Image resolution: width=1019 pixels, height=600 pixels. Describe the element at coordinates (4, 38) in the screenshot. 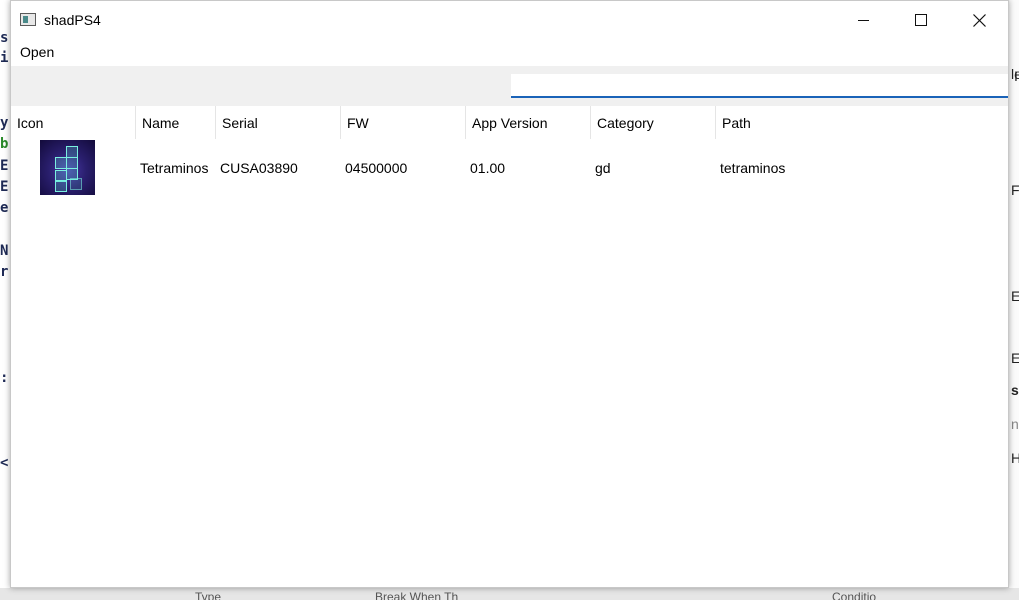

I see `background-char: s` at that location.